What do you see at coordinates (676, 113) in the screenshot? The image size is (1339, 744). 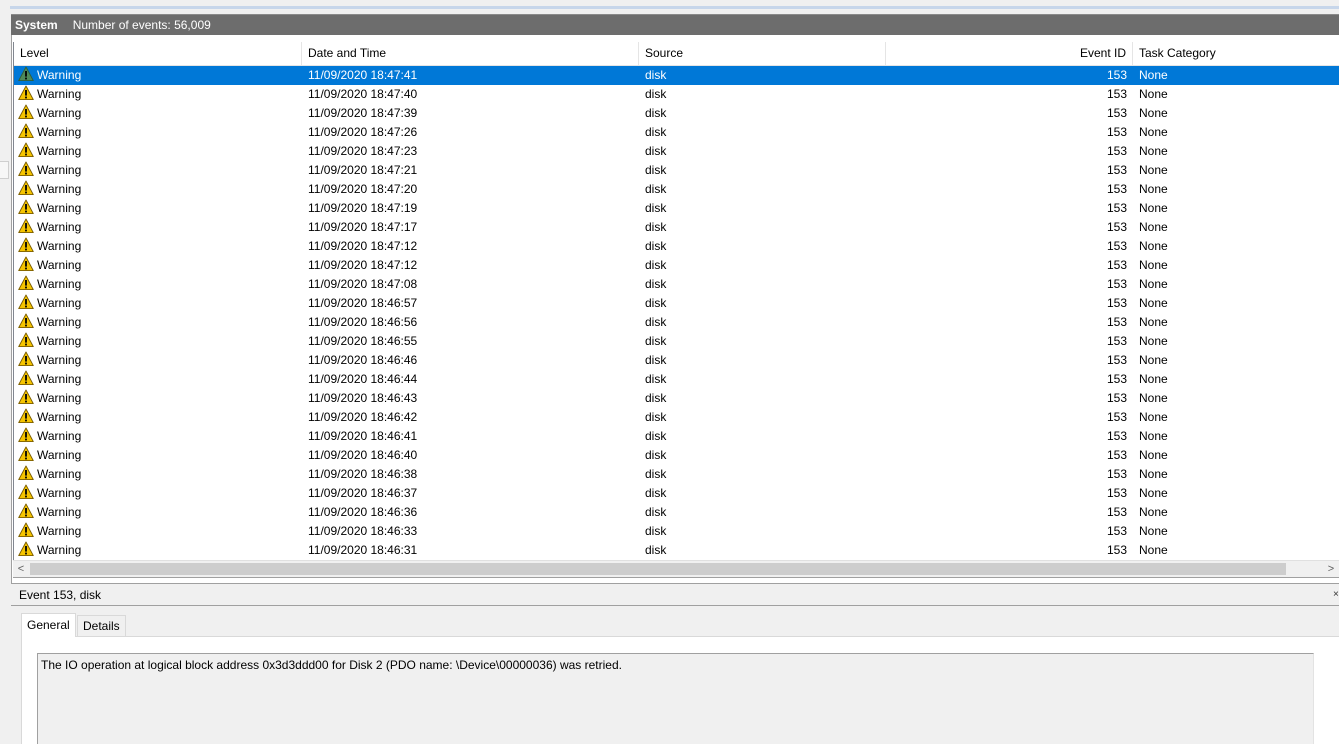 I see `table-row: Warning 11/09/2020 18:47:39 disk 153 None` at bounding box center [676, 113].